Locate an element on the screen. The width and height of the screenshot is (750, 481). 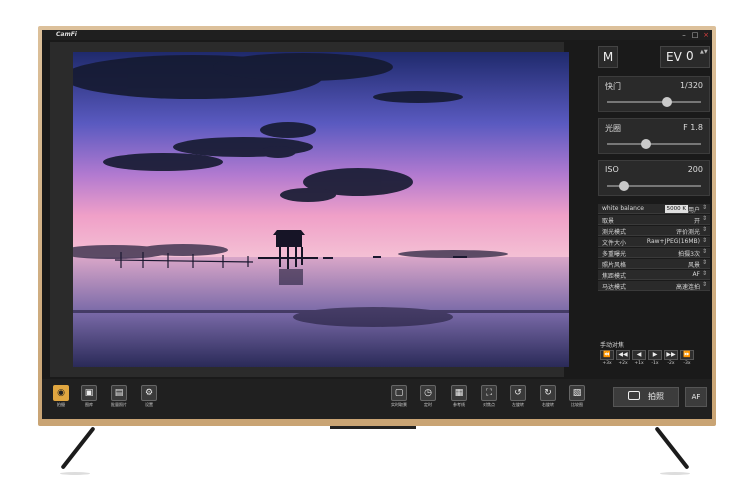
maximize-button: □ is located at coordinates (695, 35).